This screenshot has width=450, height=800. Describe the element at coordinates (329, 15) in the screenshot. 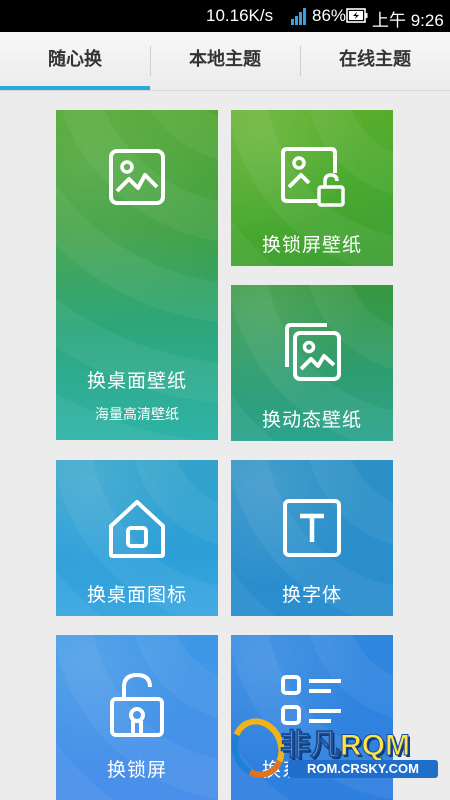

I see `battery-percent: 86%` at that location.